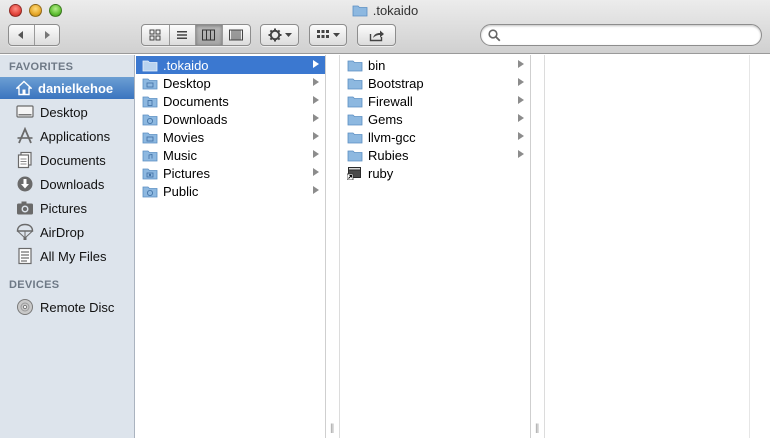  What do you see at coordinates (181, 191) in the screenshot?
I see `item-label: Public` at bounding box center [181, 191].